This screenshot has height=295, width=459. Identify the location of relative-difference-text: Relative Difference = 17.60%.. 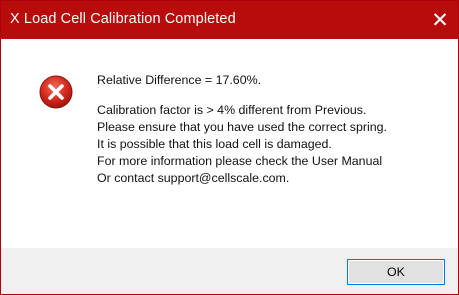
(179, 80).